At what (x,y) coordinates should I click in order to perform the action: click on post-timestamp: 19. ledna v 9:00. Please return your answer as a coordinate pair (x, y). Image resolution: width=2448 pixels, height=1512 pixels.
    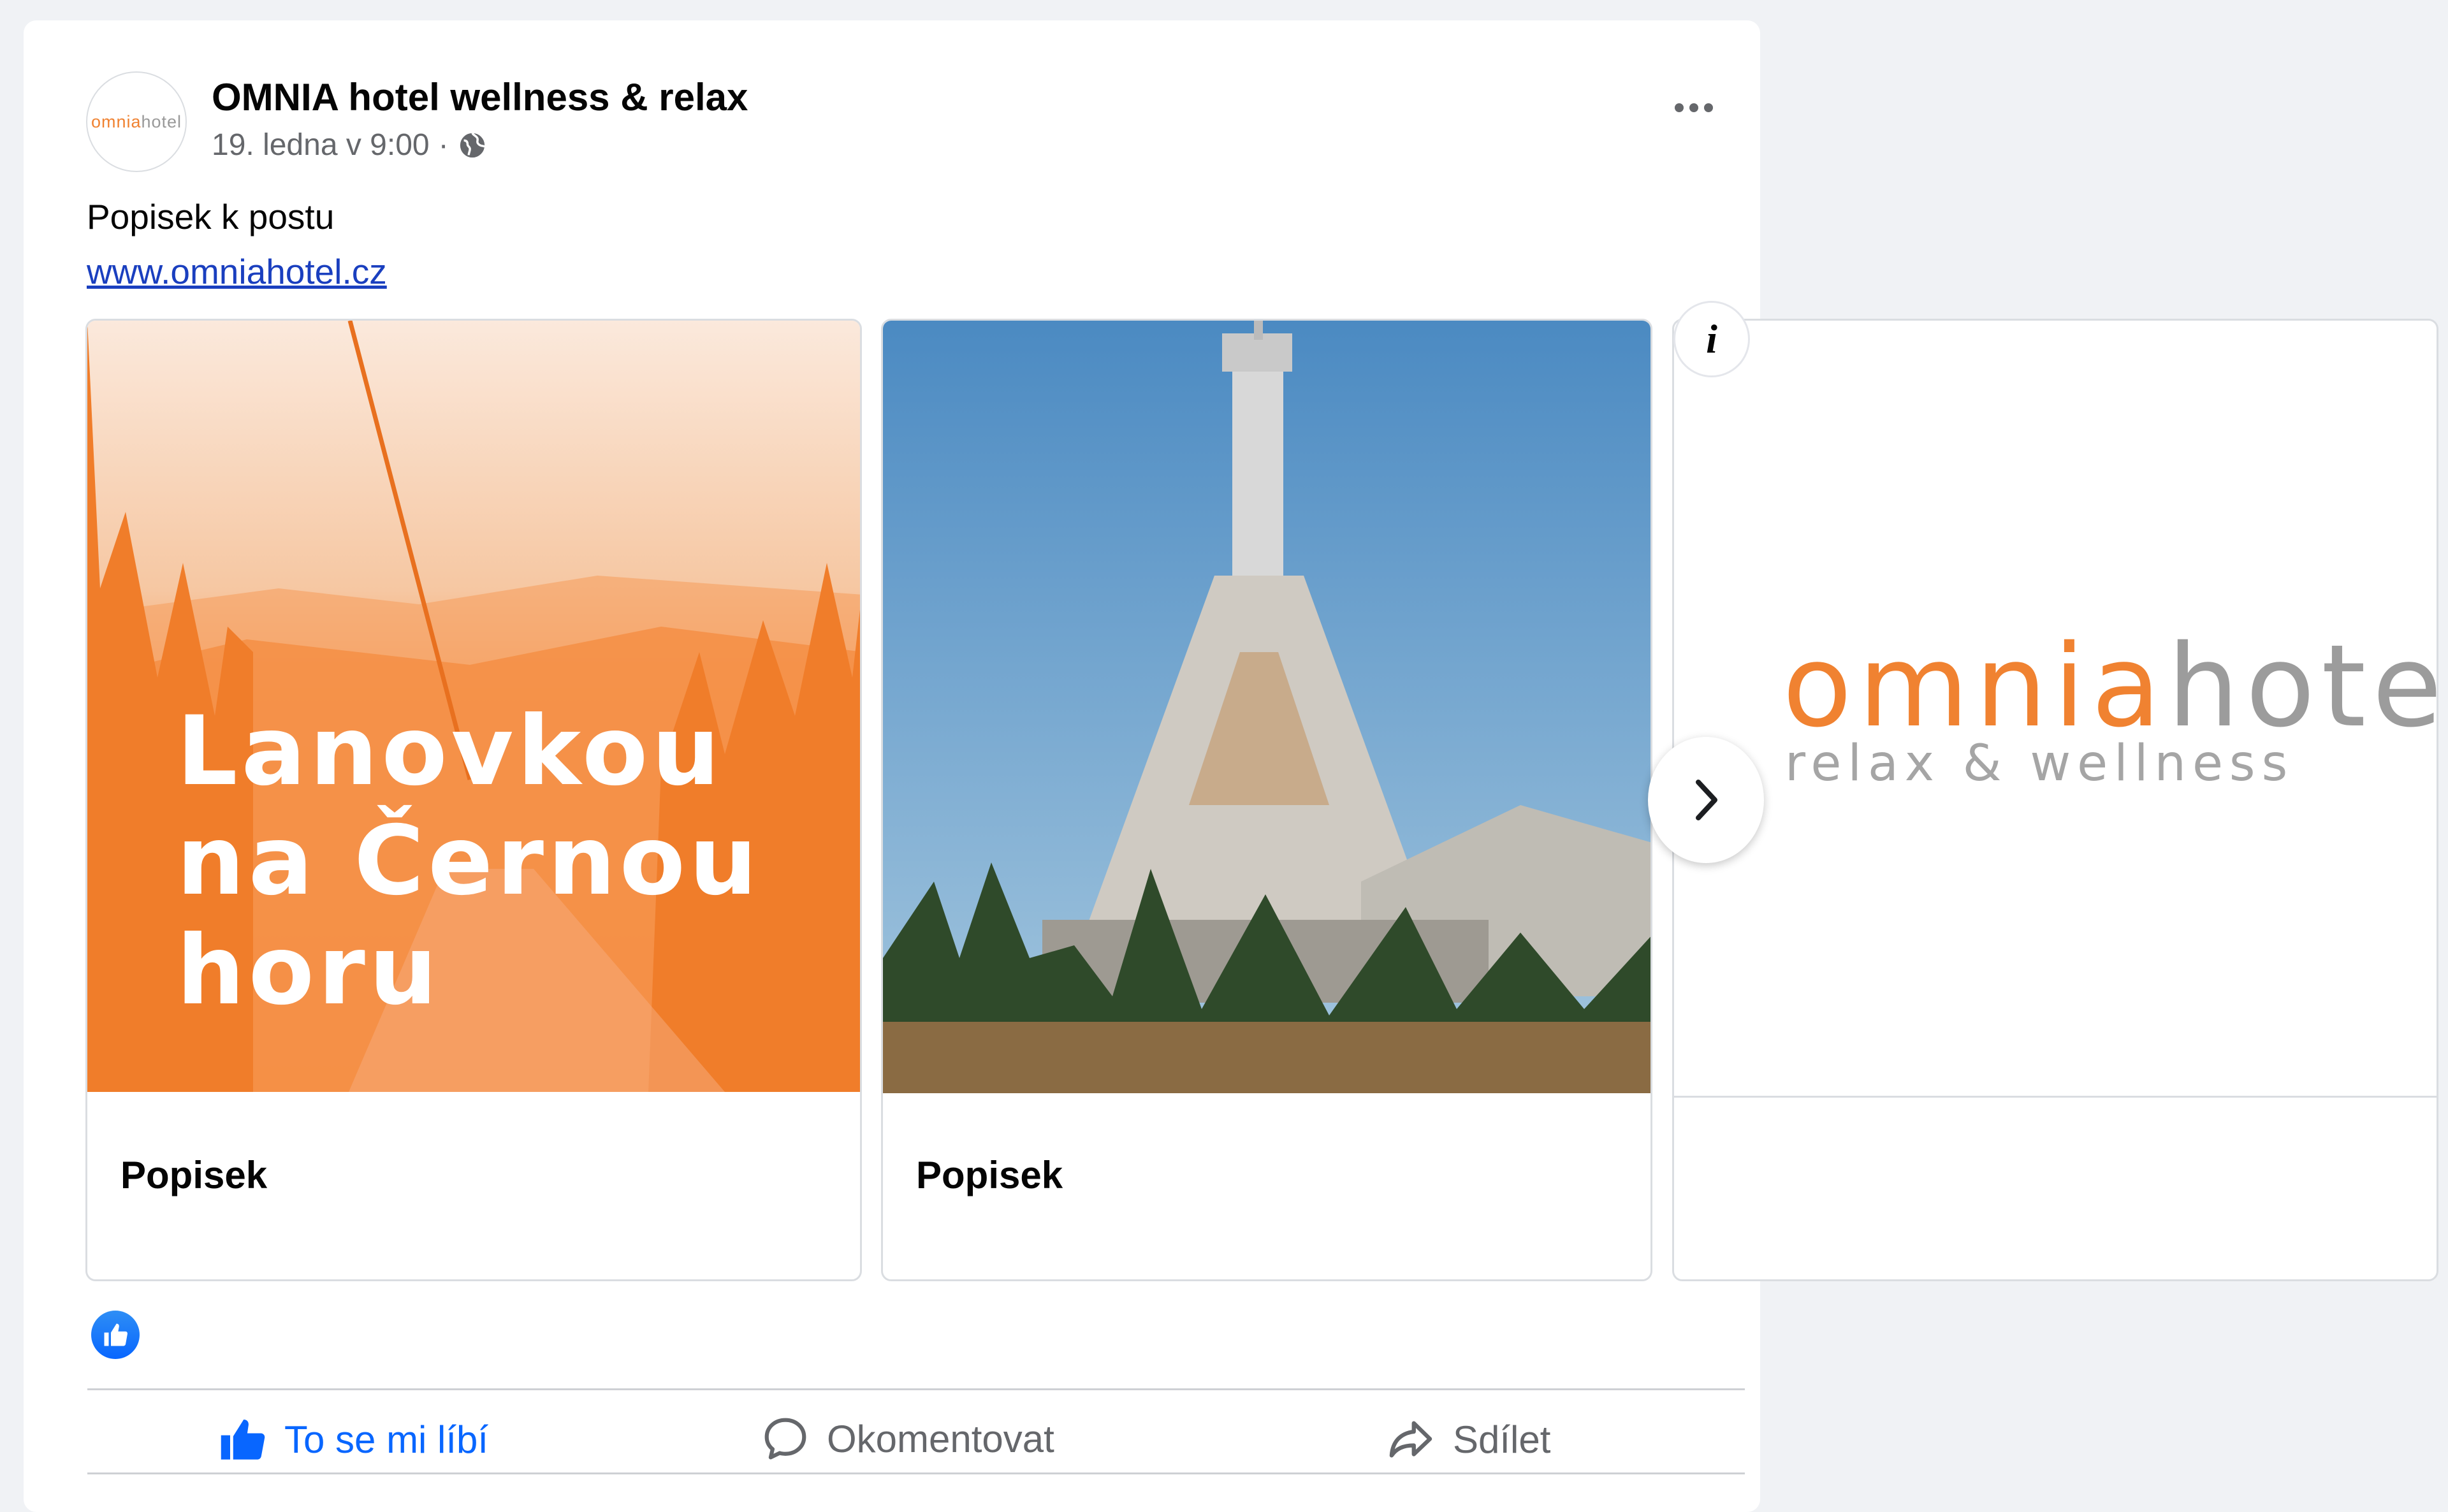
    Looking at the image, I should click on (321, 145).